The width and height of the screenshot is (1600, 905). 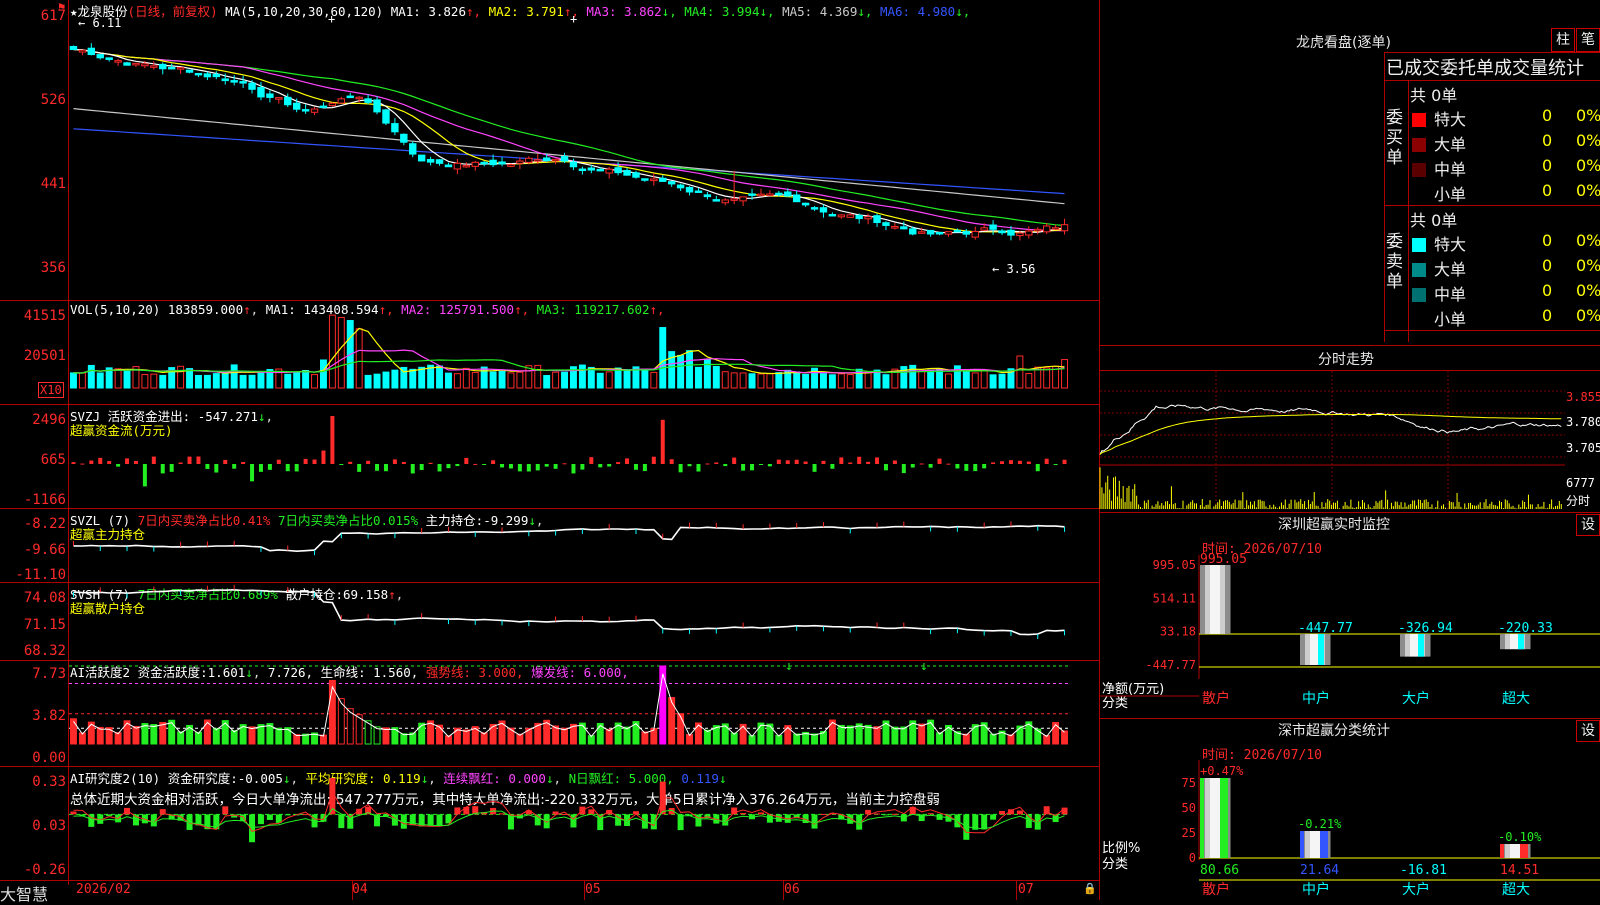 What do you see at coordinates (1202, 818) in the screenshot?
I see `class-bar-accent` at bounding box center [1202, 818].